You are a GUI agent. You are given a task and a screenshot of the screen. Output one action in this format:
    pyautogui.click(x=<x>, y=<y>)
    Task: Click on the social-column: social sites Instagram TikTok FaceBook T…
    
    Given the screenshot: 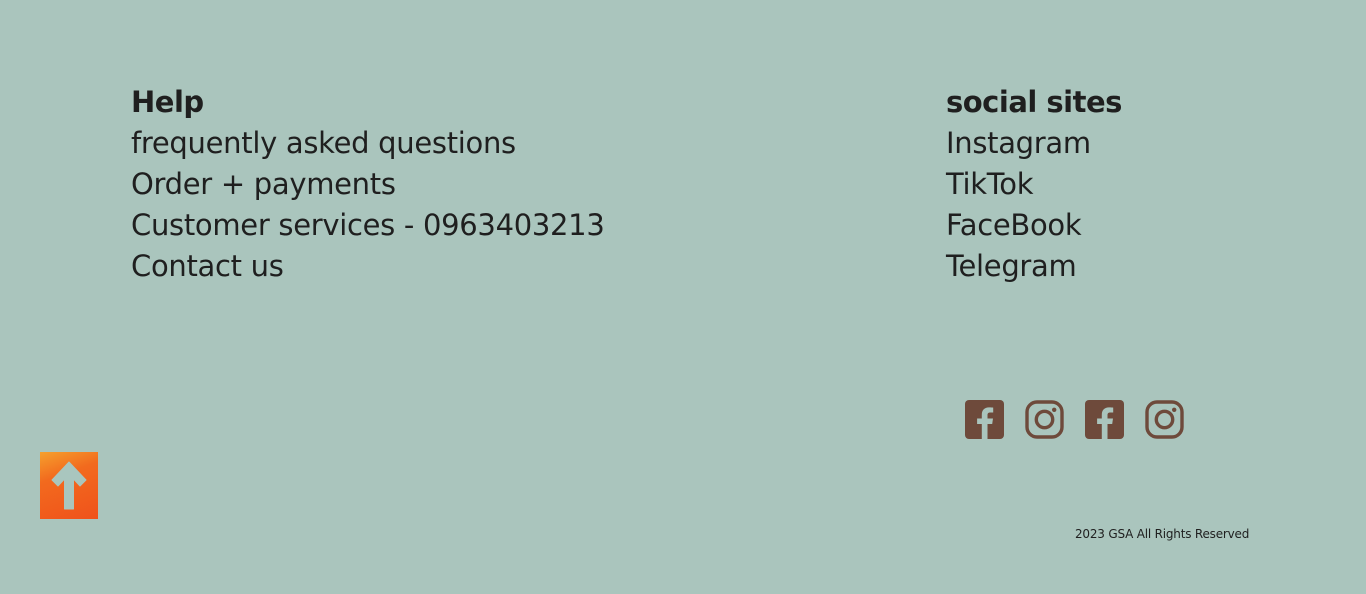 What is the action you would take?
    pyautogui.click(x=1034, y=184)
    